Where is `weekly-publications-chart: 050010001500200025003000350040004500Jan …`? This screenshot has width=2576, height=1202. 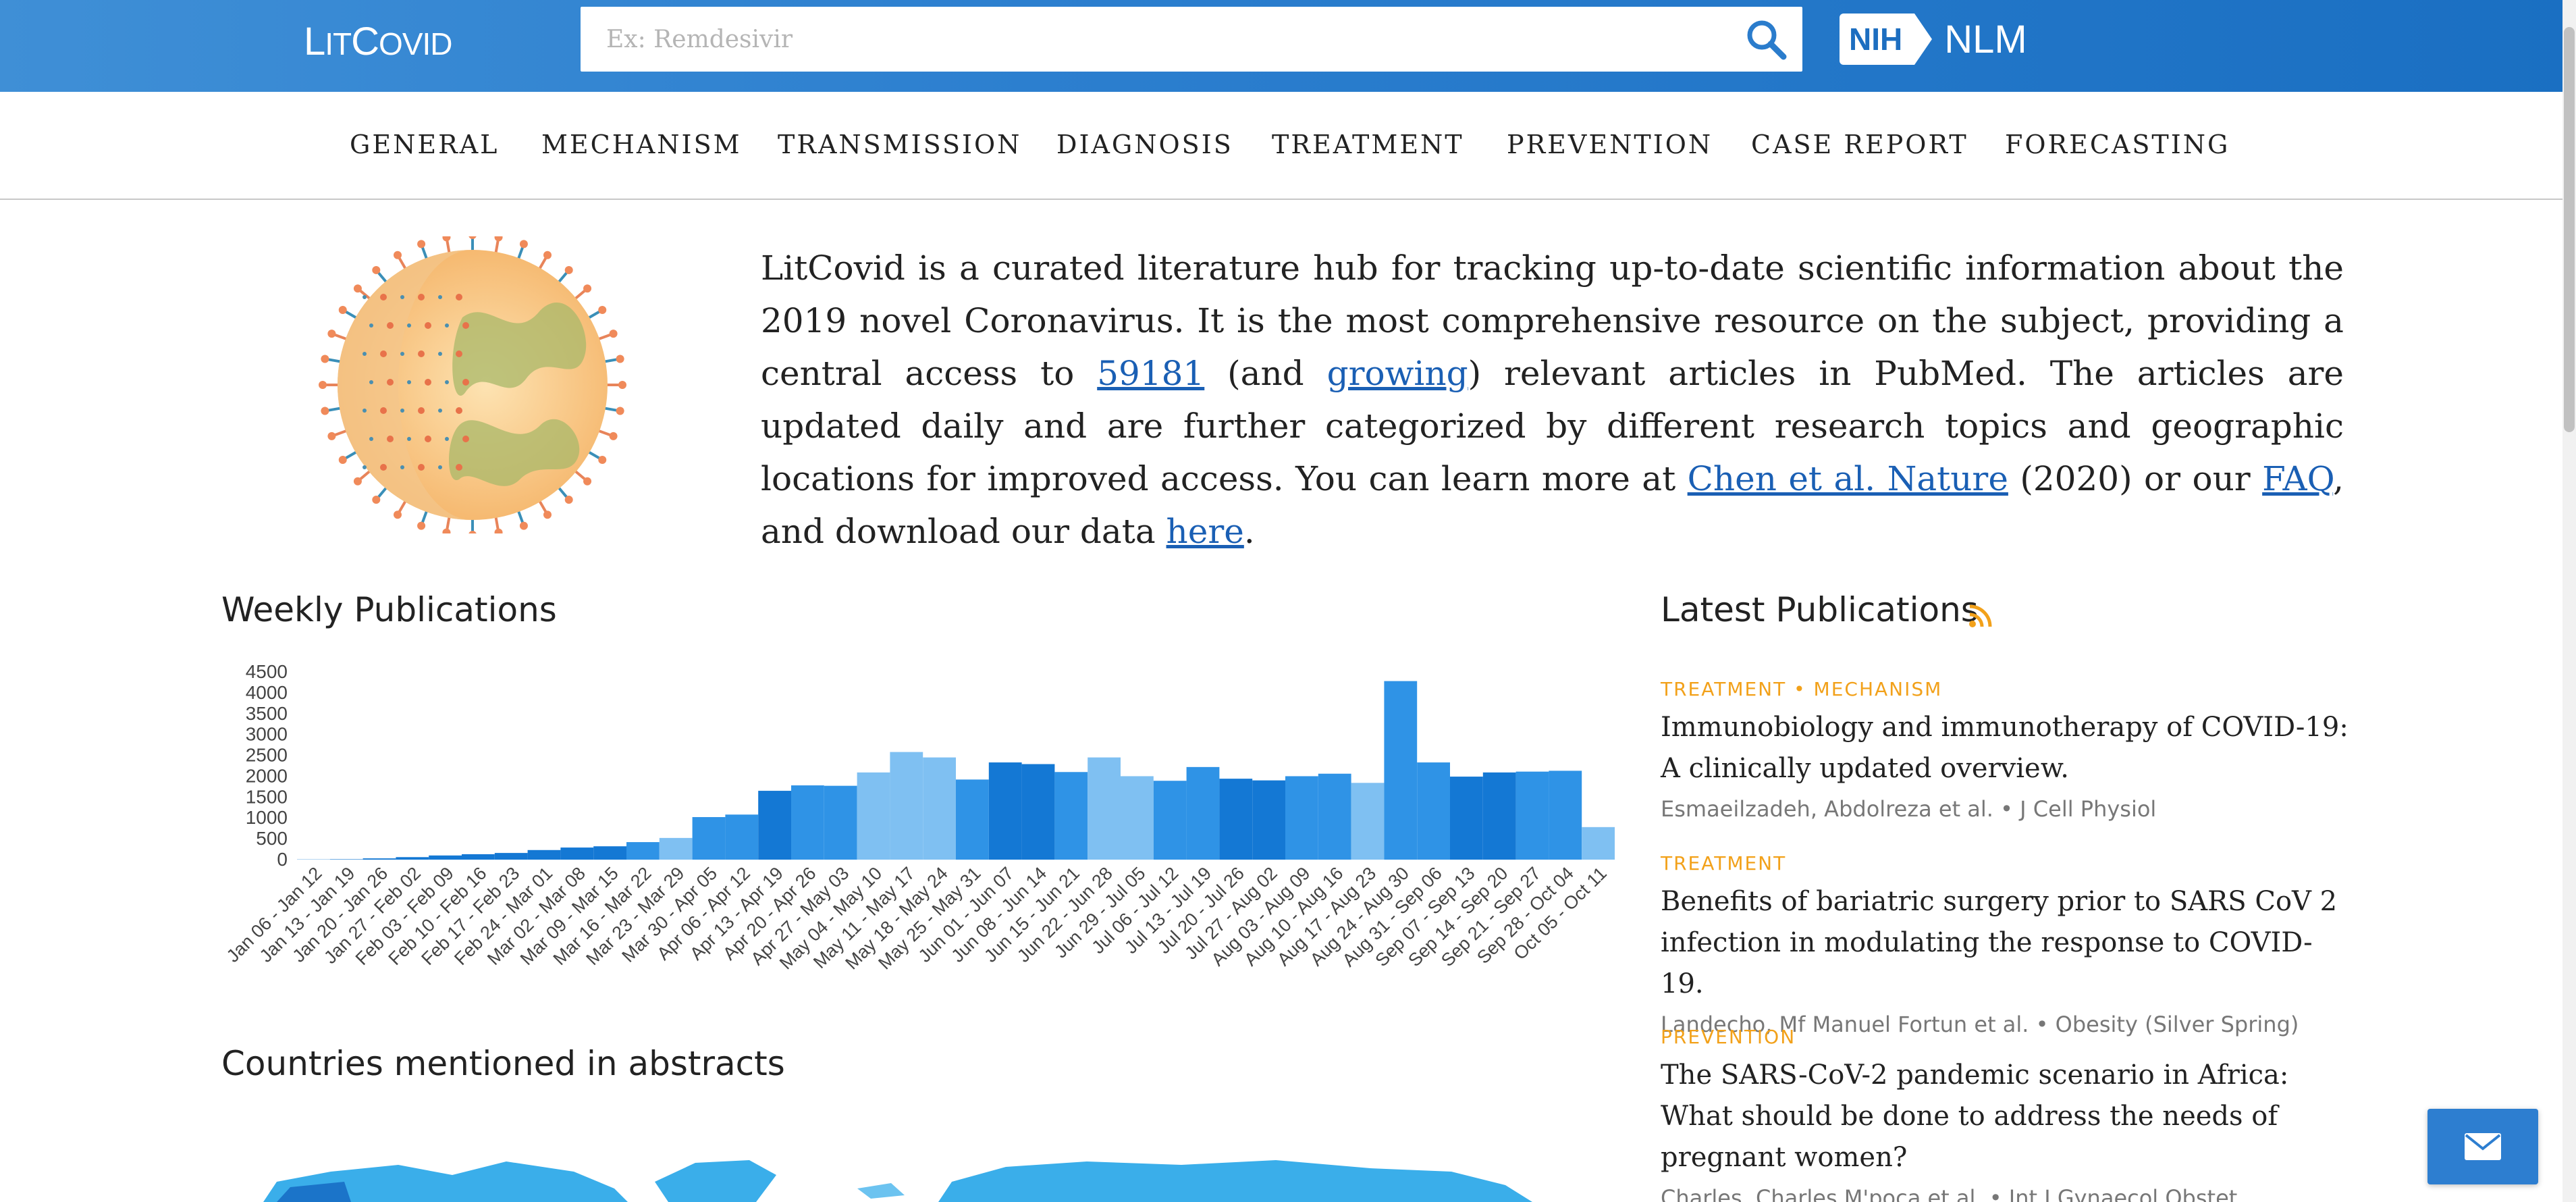 weekly-publications-chart: 050010001500200025003000350040004500Jan … is located at coordinates (919, 817).